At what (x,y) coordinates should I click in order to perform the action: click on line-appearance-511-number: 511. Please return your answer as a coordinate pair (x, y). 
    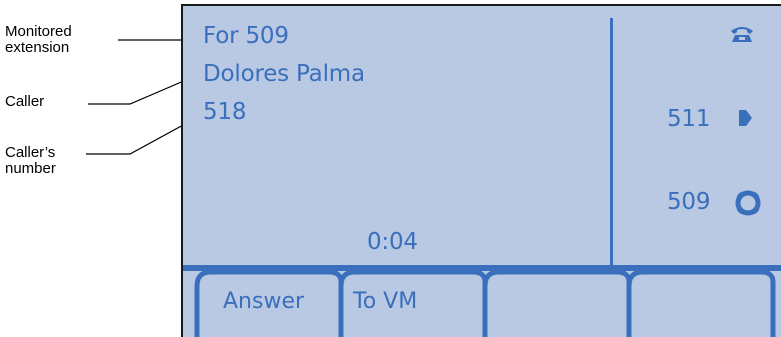
    Looking at the image, I should click on (689, 119).